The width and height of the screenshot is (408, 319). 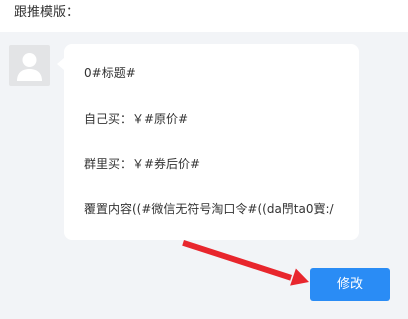 I want to click on edit-button: 修改, so click(x=350, y=284).